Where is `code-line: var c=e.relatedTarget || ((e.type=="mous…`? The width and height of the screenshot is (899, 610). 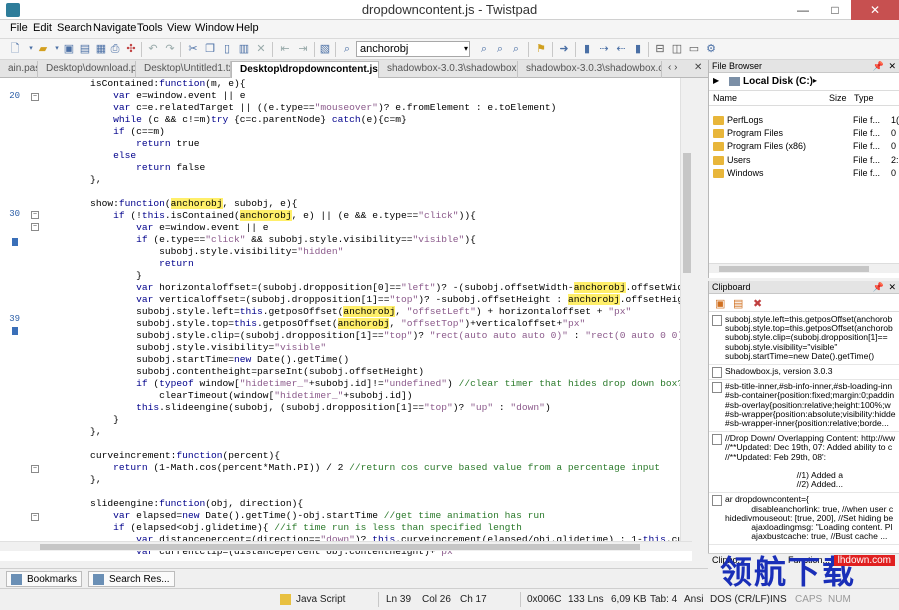
code-line: var c=e.relatedTarget || ((e.type=="mous… is located at coordinates (300, 108).